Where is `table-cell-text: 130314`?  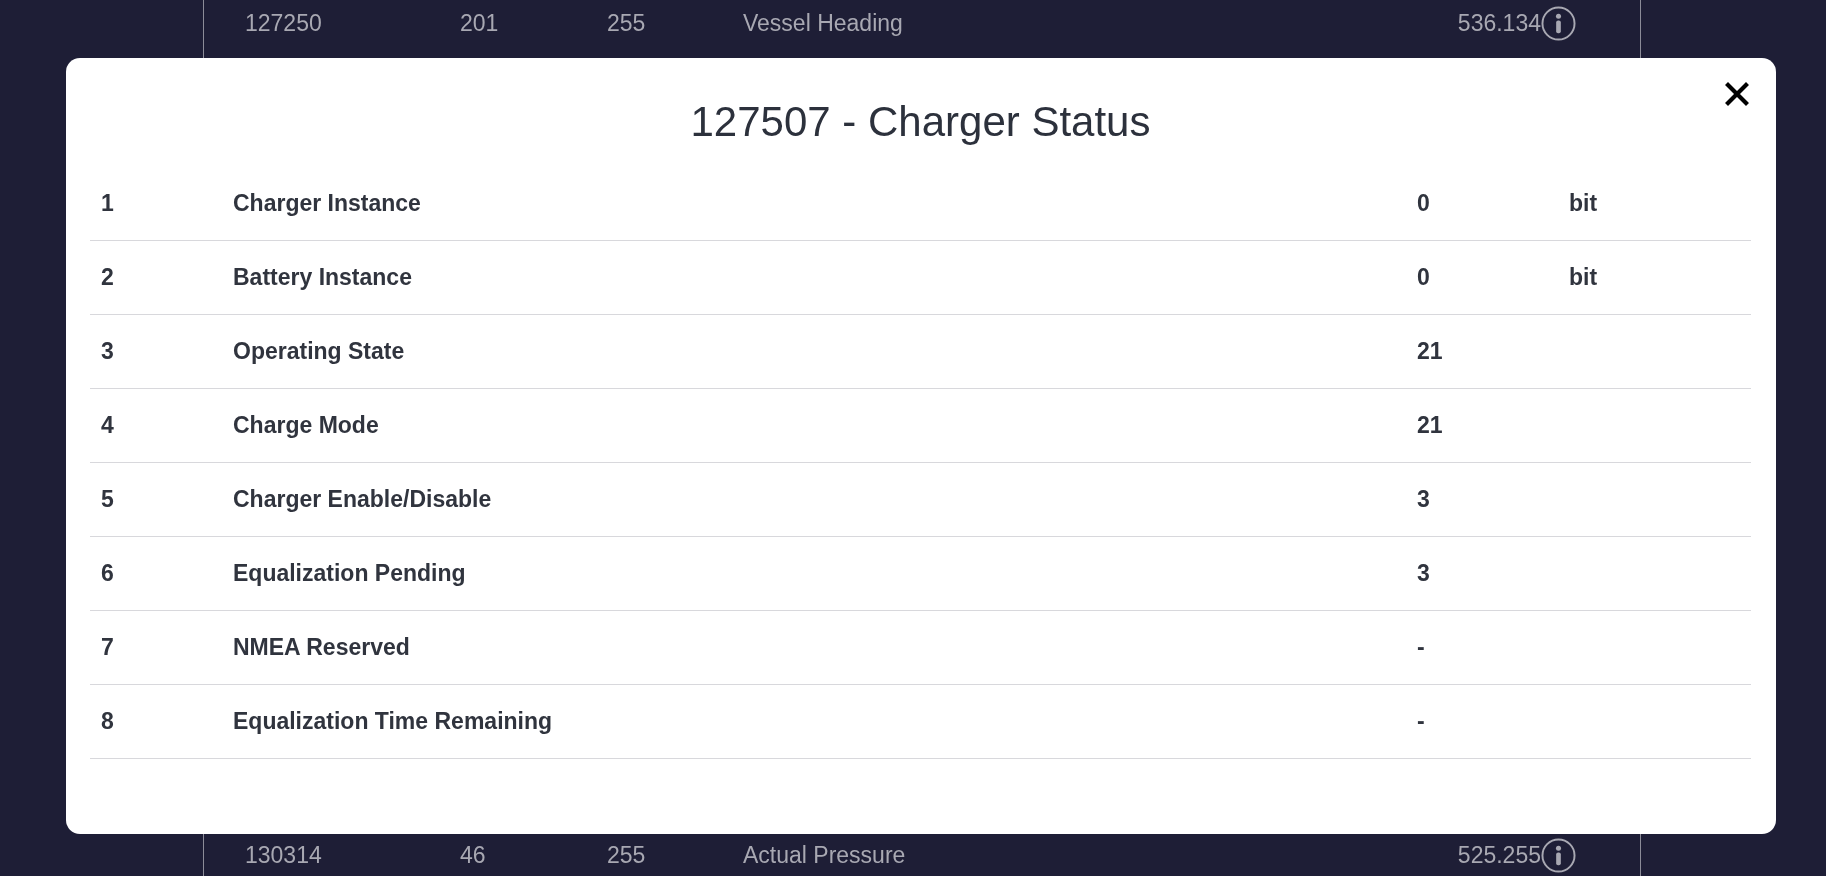 table-cell-text: 130314 is located at coordinates (284, 855).